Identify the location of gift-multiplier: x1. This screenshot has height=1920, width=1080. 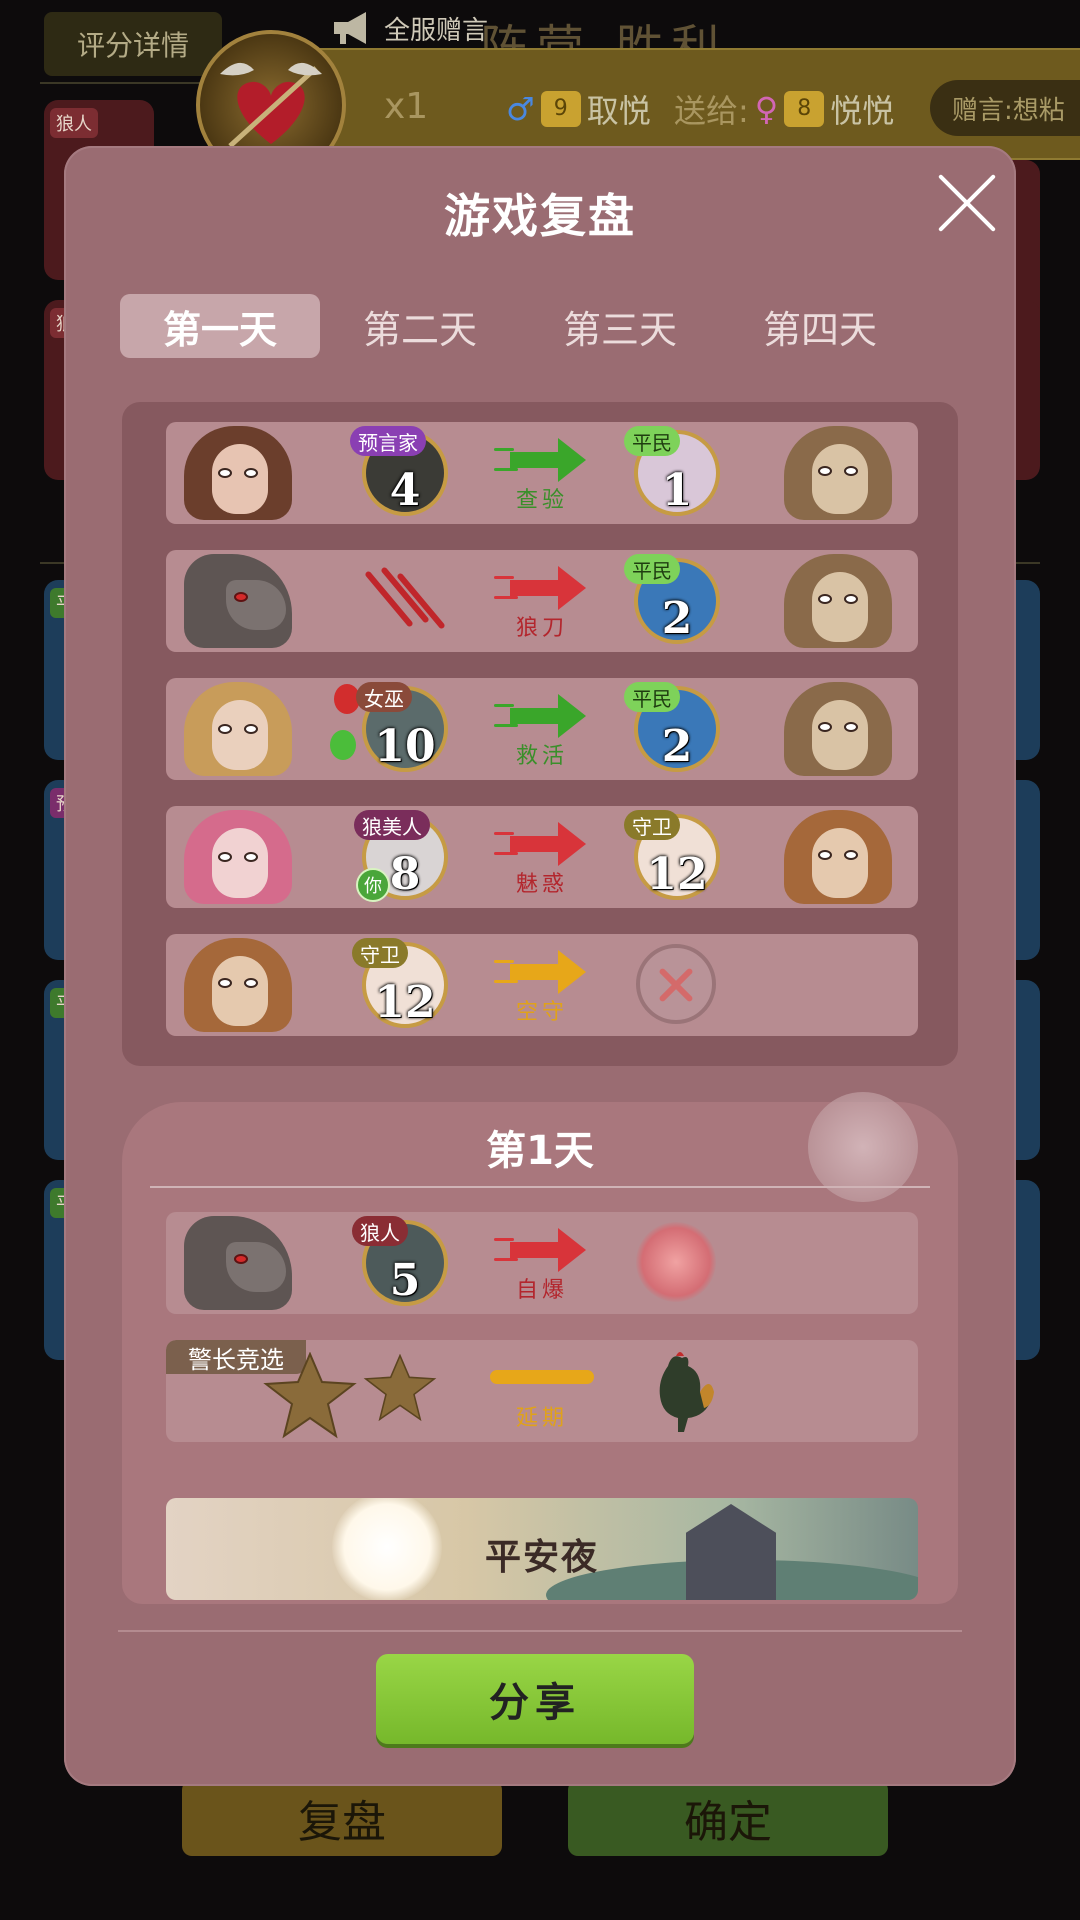
(406, 106).